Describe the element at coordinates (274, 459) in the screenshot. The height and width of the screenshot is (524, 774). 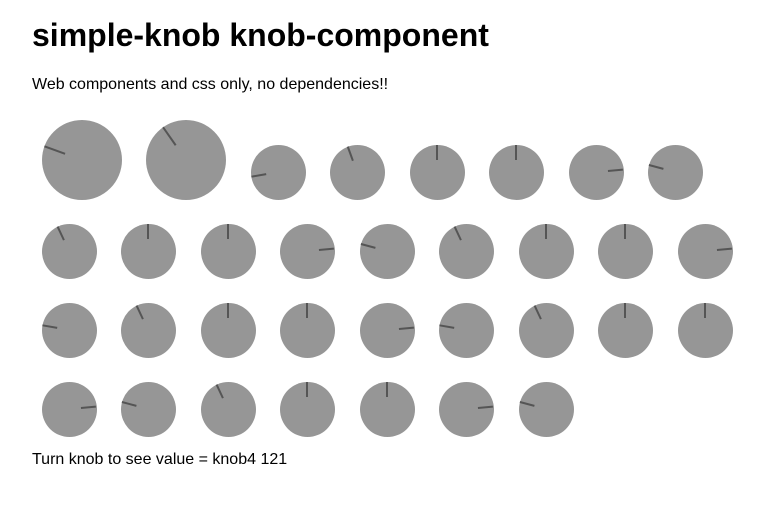
I see `status-value: 121` at that location.